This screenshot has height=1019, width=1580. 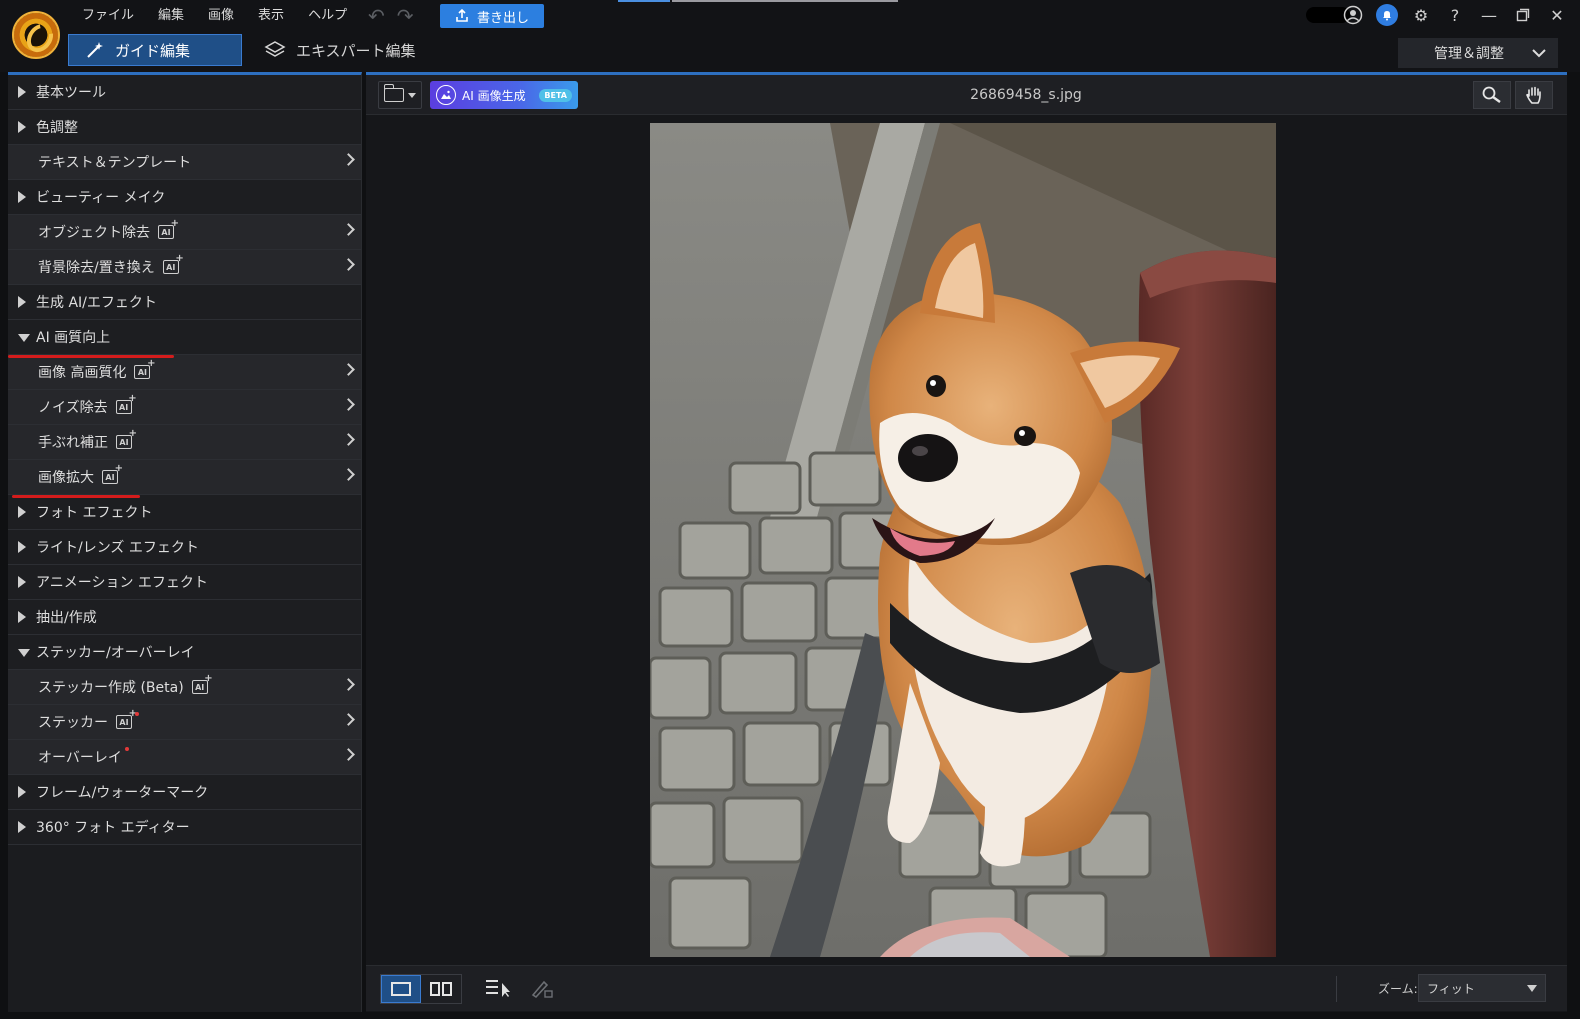 What do you see at coordinates (1489, 15) in the screenshot?
I see `minimize-icon: —` at bounding box center [1489, 15].